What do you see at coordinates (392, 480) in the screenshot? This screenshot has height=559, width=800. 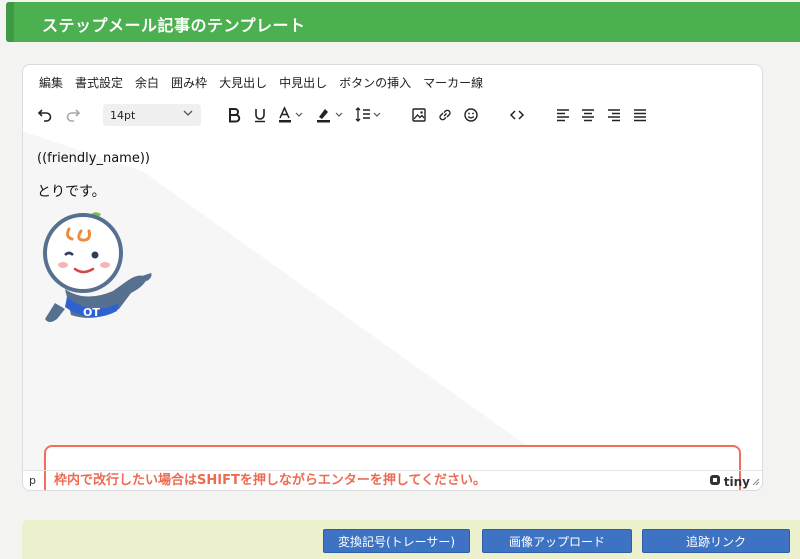 I see `editor-statusbar: p tiny` at bounding box center [392, 480].